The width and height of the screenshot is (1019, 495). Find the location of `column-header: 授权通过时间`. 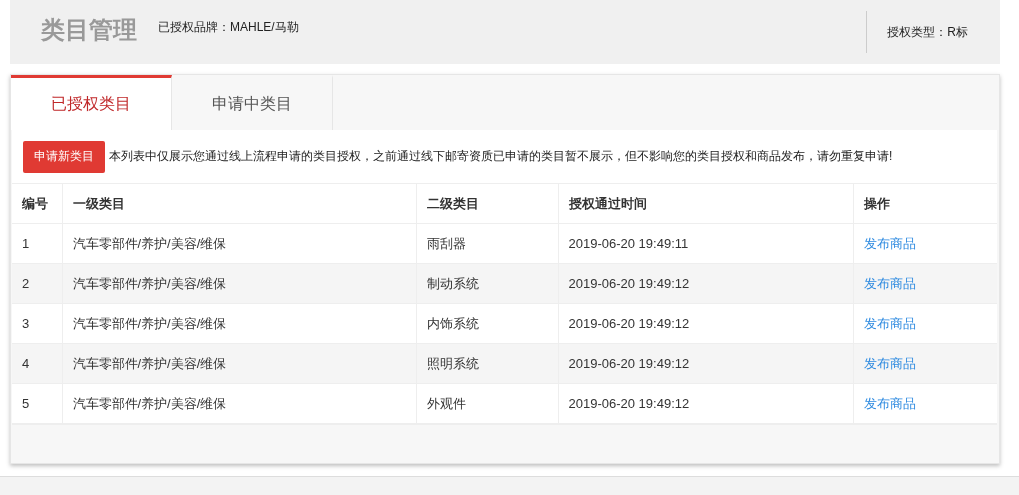

column-header: 授权通过时间 is located at coordinates (705, 204).